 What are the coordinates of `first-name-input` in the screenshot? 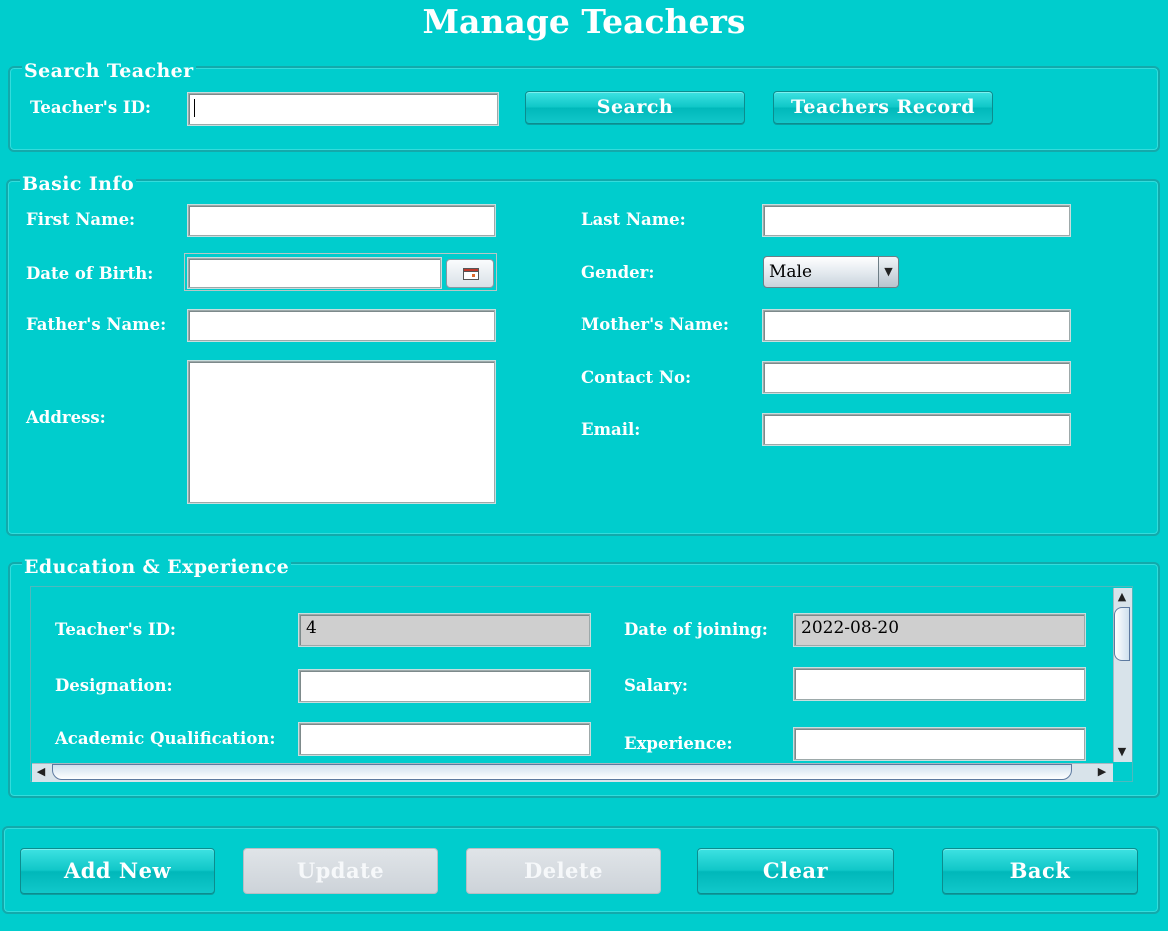 It's located at (341, 220).